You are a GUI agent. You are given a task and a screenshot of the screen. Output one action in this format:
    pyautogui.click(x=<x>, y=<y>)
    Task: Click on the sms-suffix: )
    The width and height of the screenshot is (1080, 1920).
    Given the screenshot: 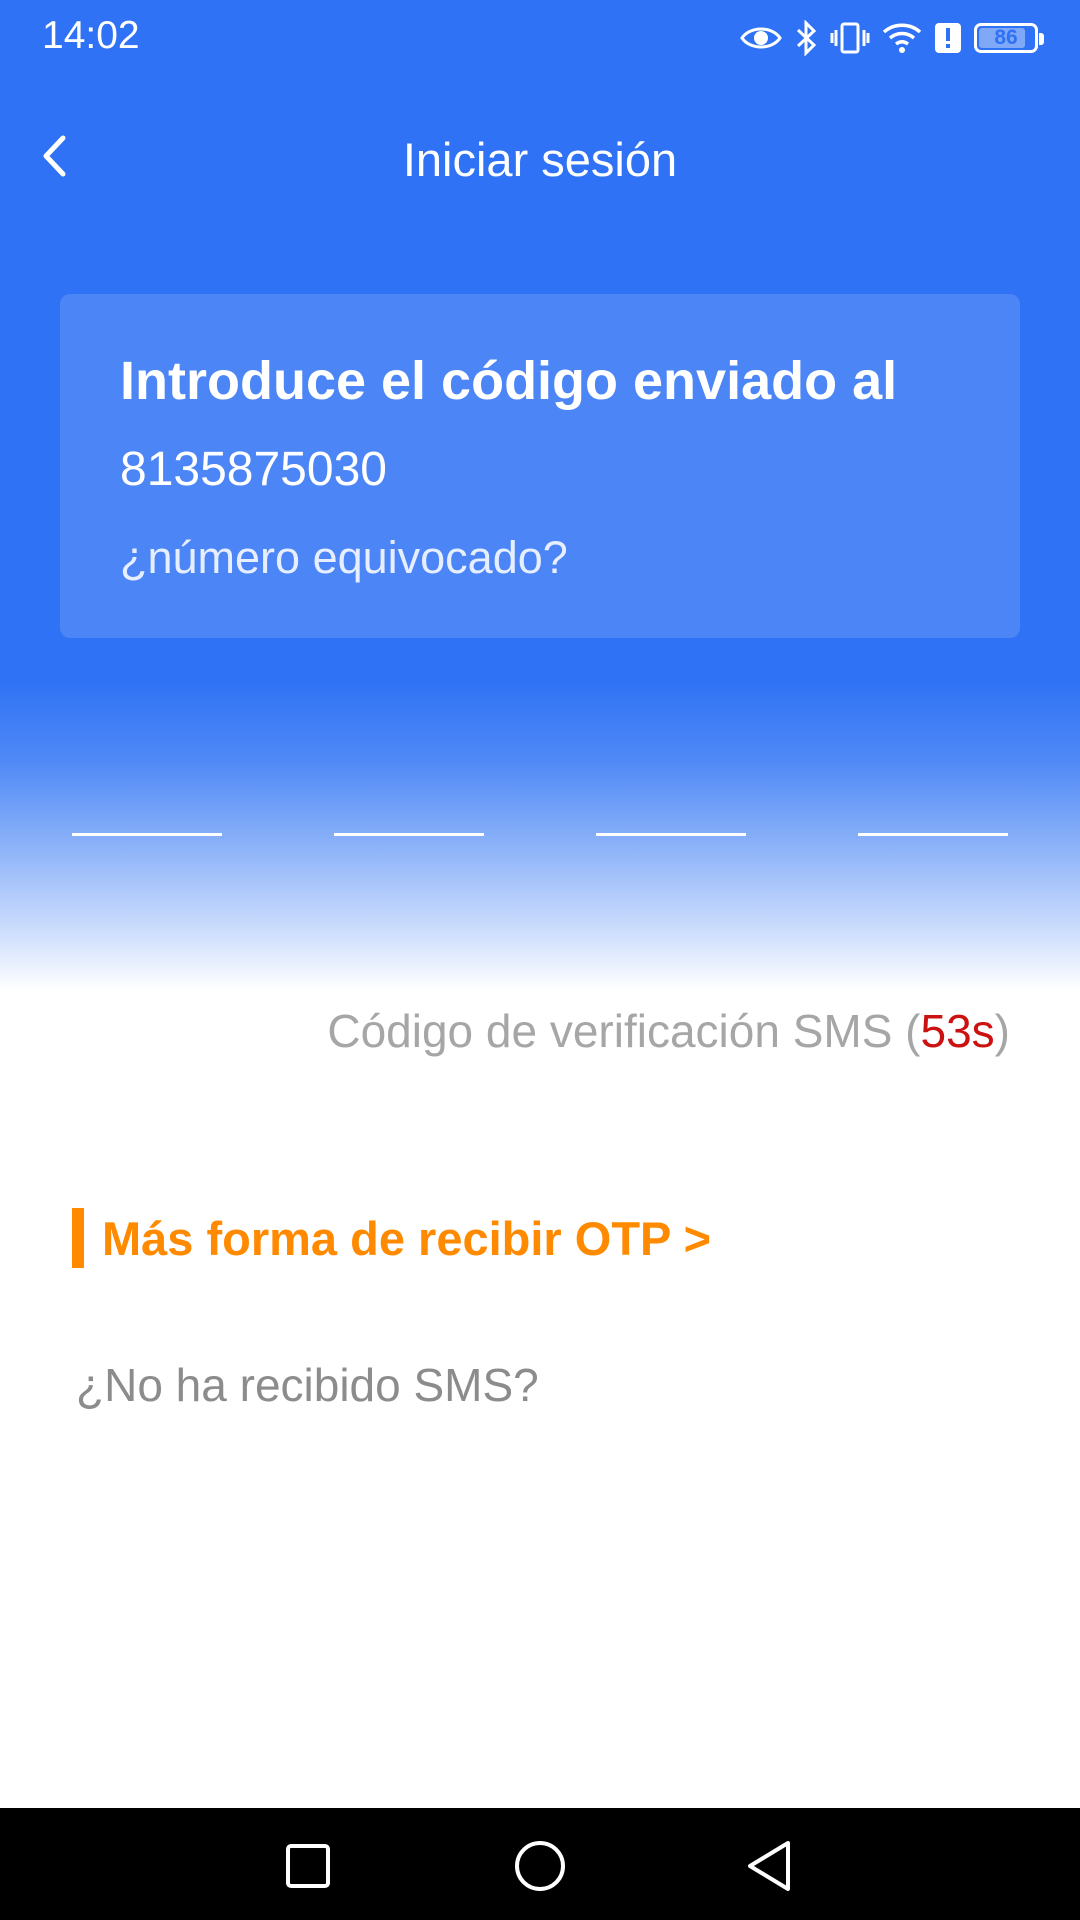 What is the action you would take?
    pyautogui.click(x=1002, y=1031)
    